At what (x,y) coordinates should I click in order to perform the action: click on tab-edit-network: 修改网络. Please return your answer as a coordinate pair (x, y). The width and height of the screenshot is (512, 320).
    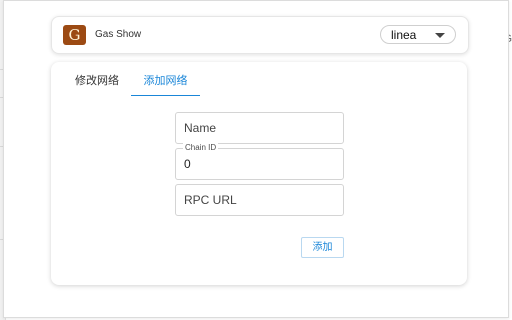
    Looking at the image, I should click on (97, 84).